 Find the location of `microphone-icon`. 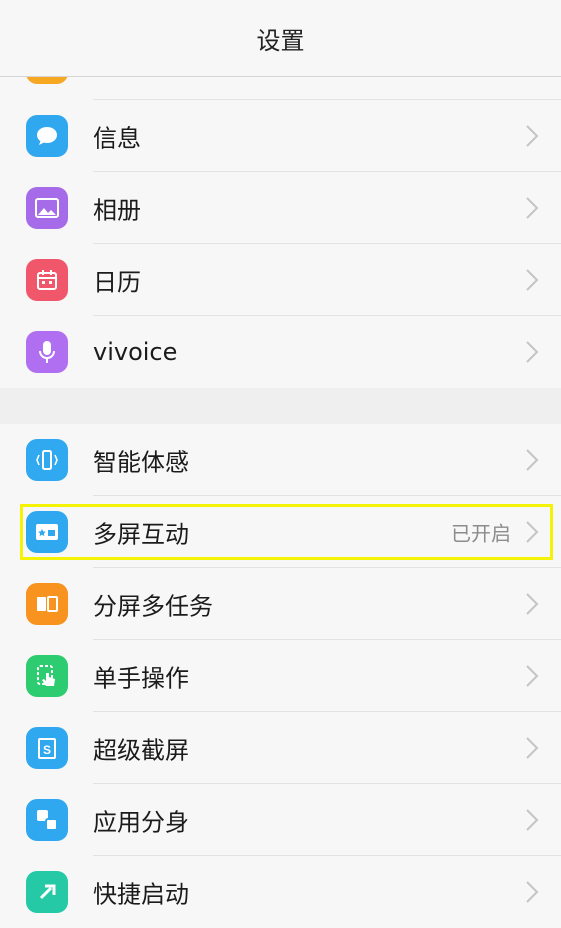

microphone-icon is located at coordinates (47, 352).